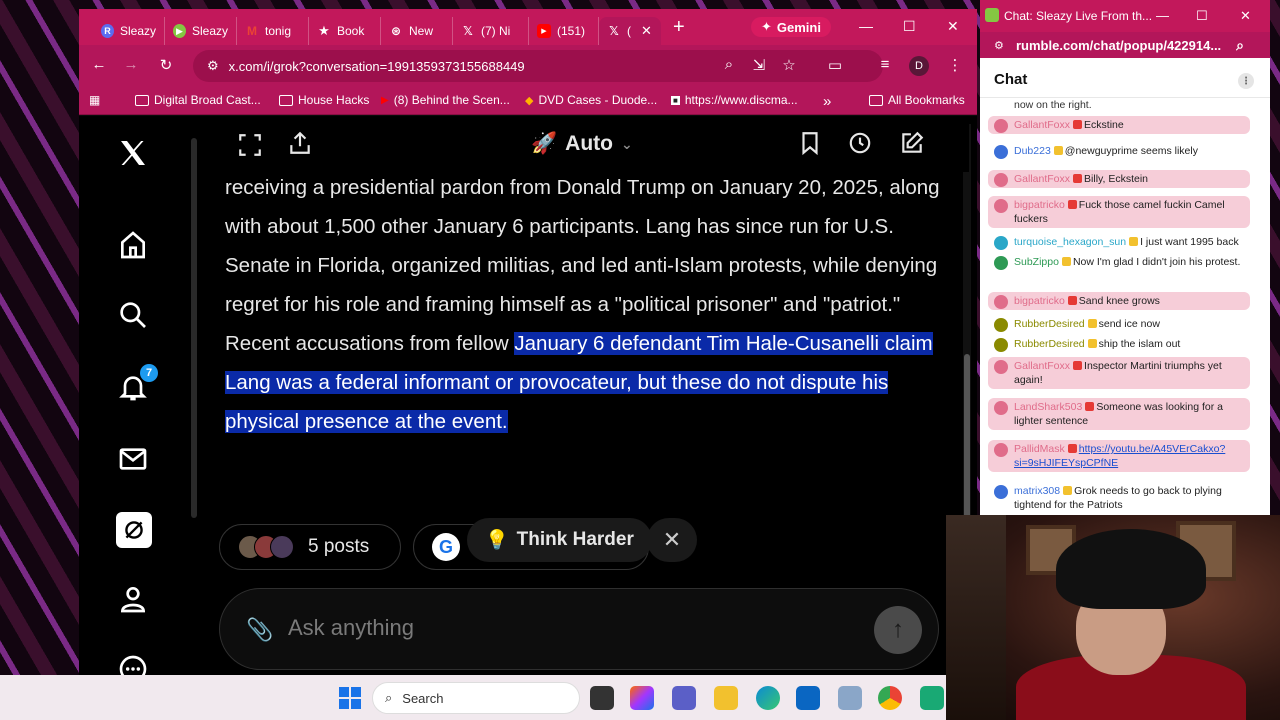  I want to click on messages-envelope-icon, so click(133, 459).